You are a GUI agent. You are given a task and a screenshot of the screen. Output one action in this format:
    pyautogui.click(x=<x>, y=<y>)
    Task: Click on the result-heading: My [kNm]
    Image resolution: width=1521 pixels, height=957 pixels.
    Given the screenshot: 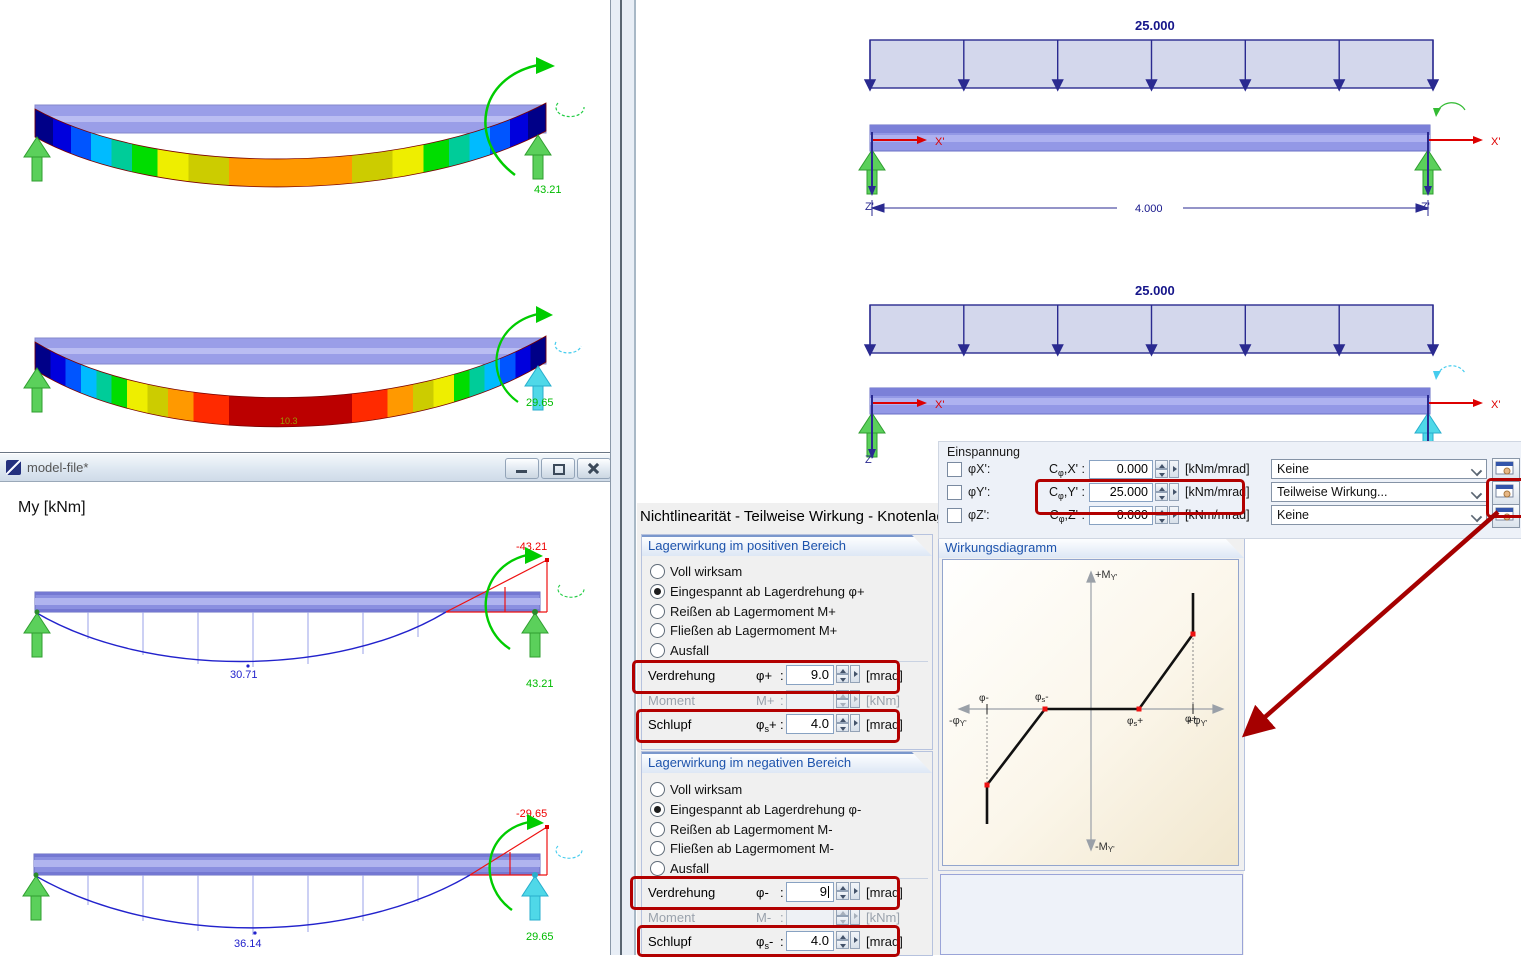 What is the action you would take?
    pyautogui.click(x=52, y=507)
    